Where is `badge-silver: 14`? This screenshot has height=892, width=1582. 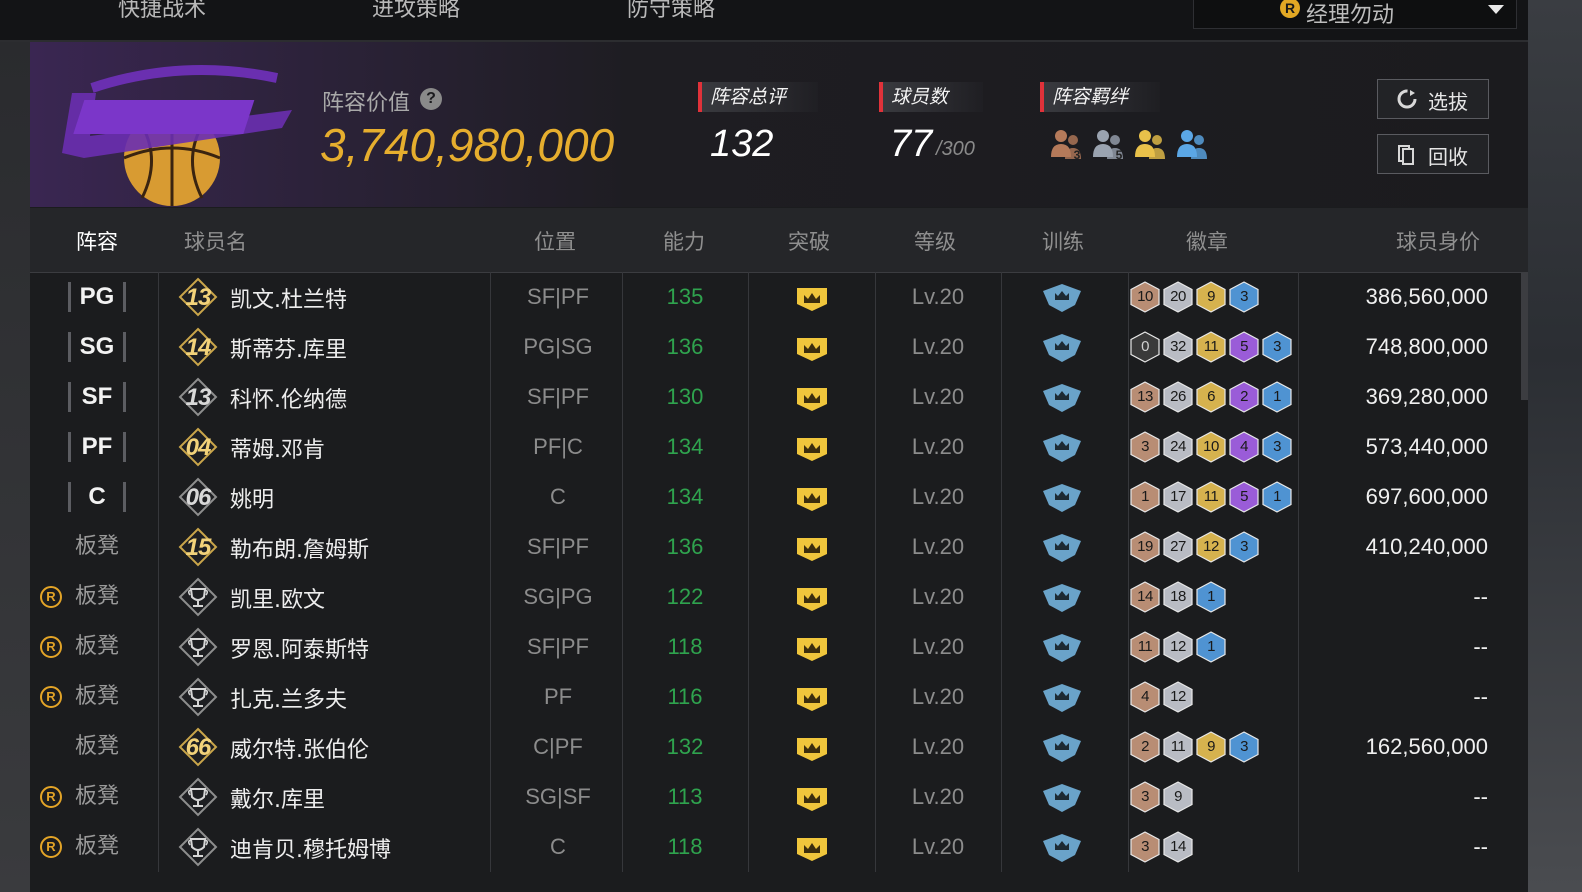 badge-silver: 14 is located at coordinates (1178, 847).